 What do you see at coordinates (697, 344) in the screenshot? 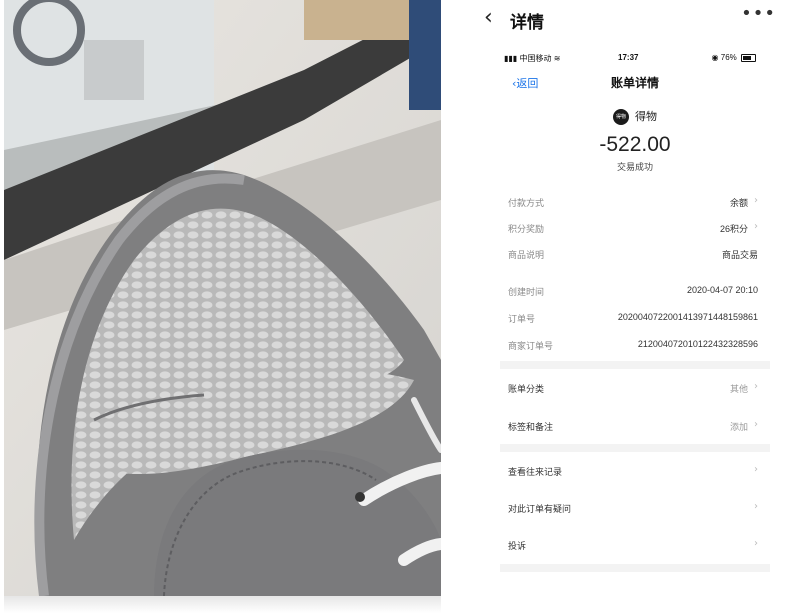
I see `order-value: 21200407201012243232859​6` at bounding box center [697, 344].